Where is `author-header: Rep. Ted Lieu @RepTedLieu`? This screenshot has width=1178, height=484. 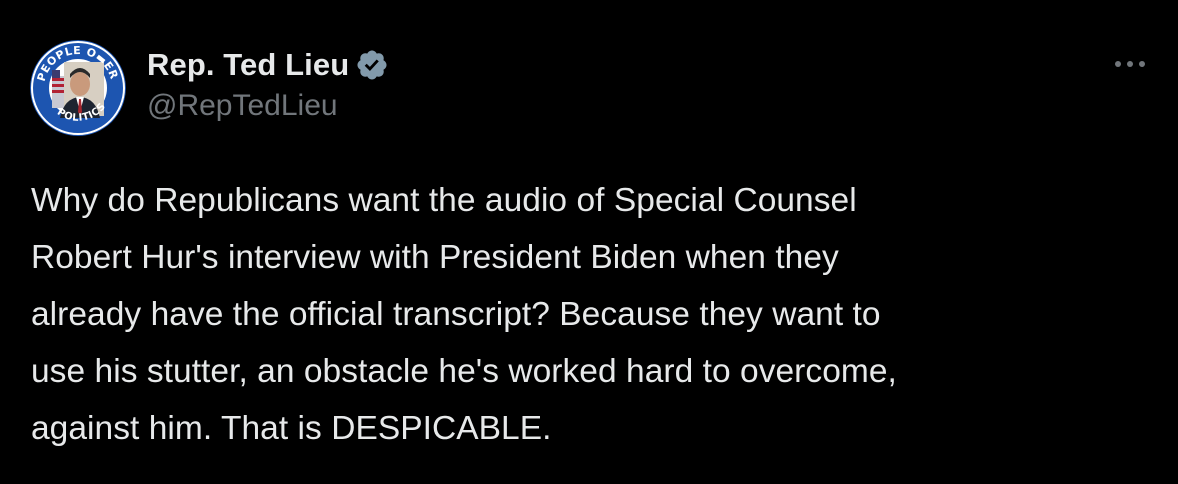 author-header: Rep. Ted Lieu @RepTedLieu is located at coordinates (268, 83).